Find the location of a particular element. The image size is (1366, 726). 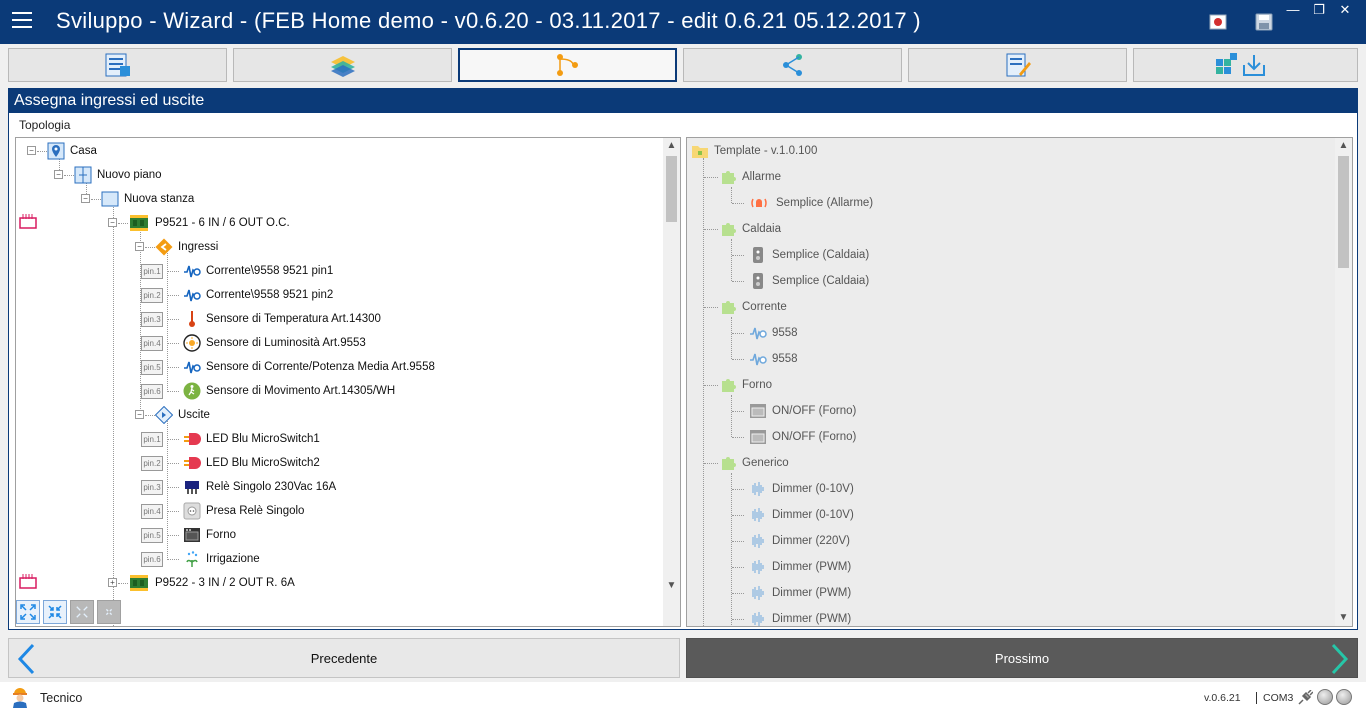

output-label: Irrigazione is located at coordinates (233, 559).